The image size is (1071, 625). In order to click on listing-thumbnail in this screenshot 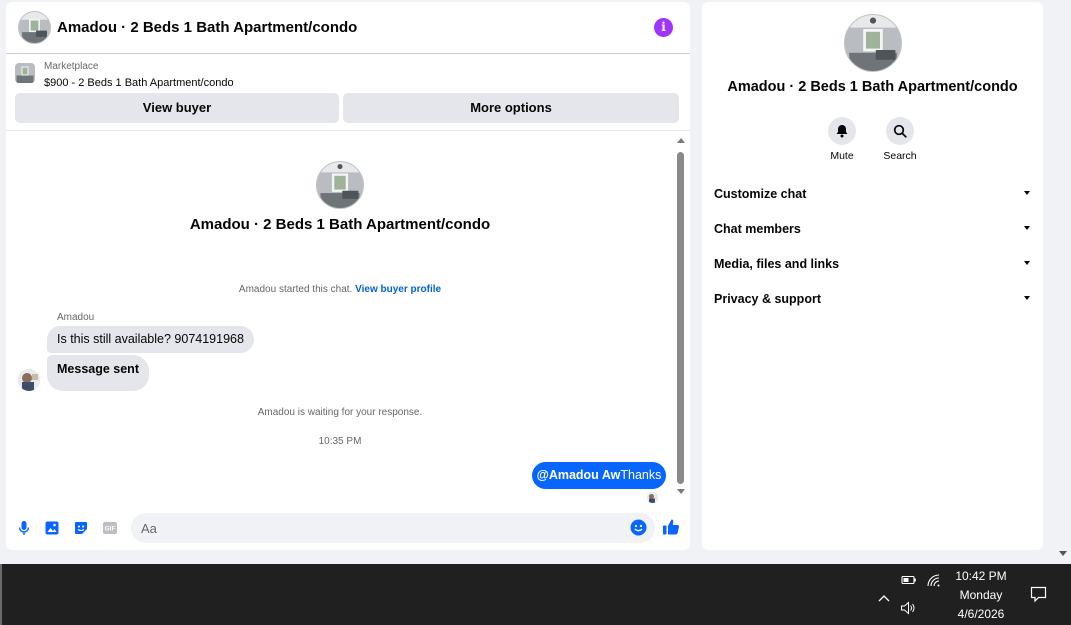, I will do `click(25, 73)`.